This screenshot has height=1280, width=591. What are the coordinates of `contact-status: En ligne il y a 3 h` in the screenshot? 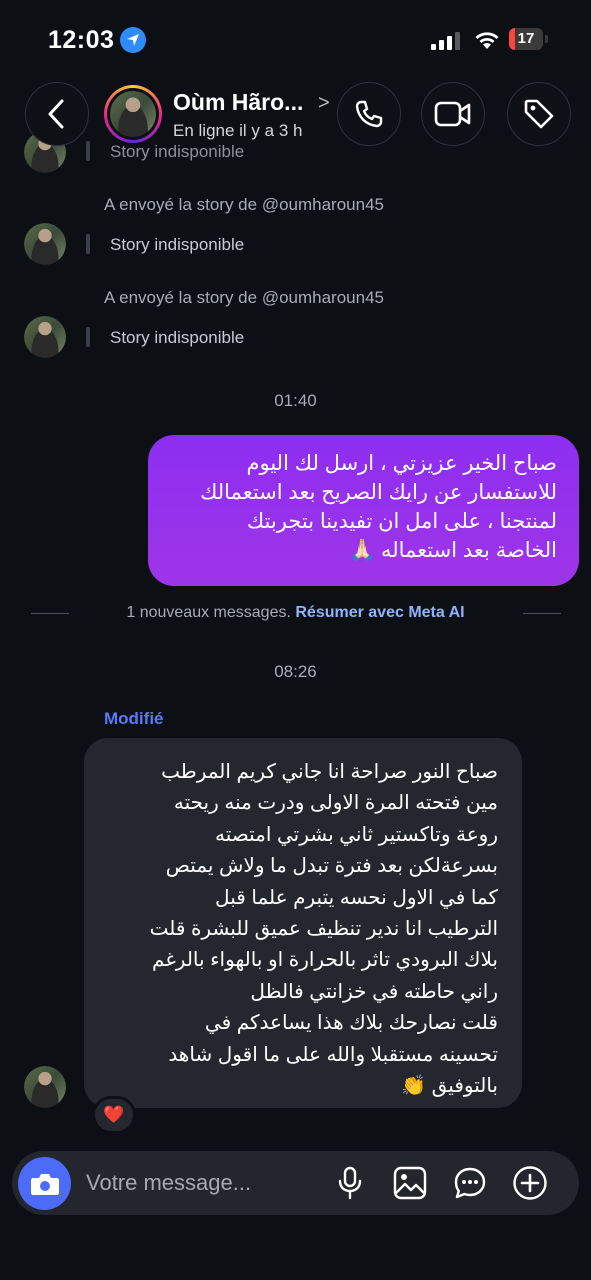 It's located at (238, 130).